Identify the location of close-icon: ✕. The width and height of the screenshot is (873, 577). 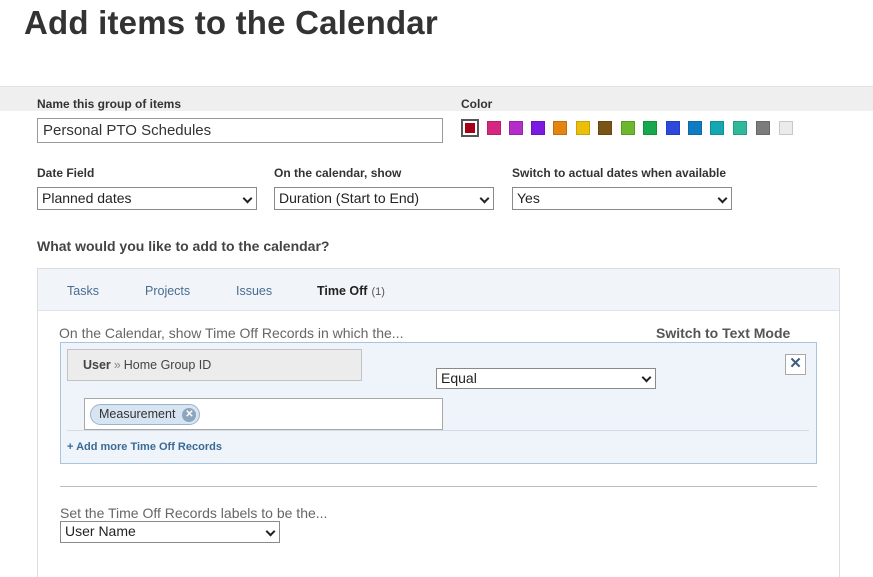
(795, 363).